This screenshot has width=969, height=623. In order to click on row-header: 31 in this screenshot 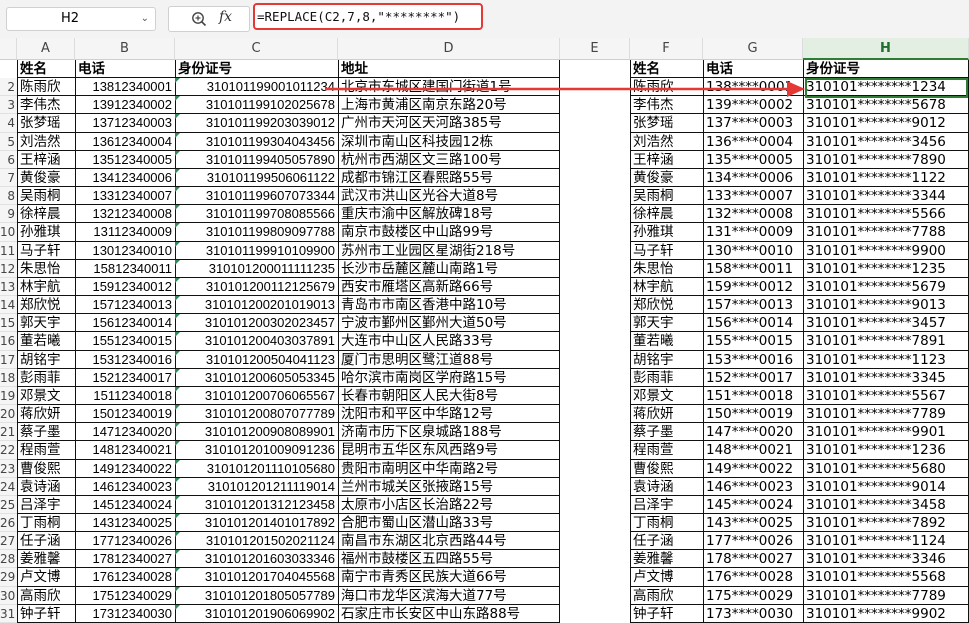, I will do `click(8, 613)`.